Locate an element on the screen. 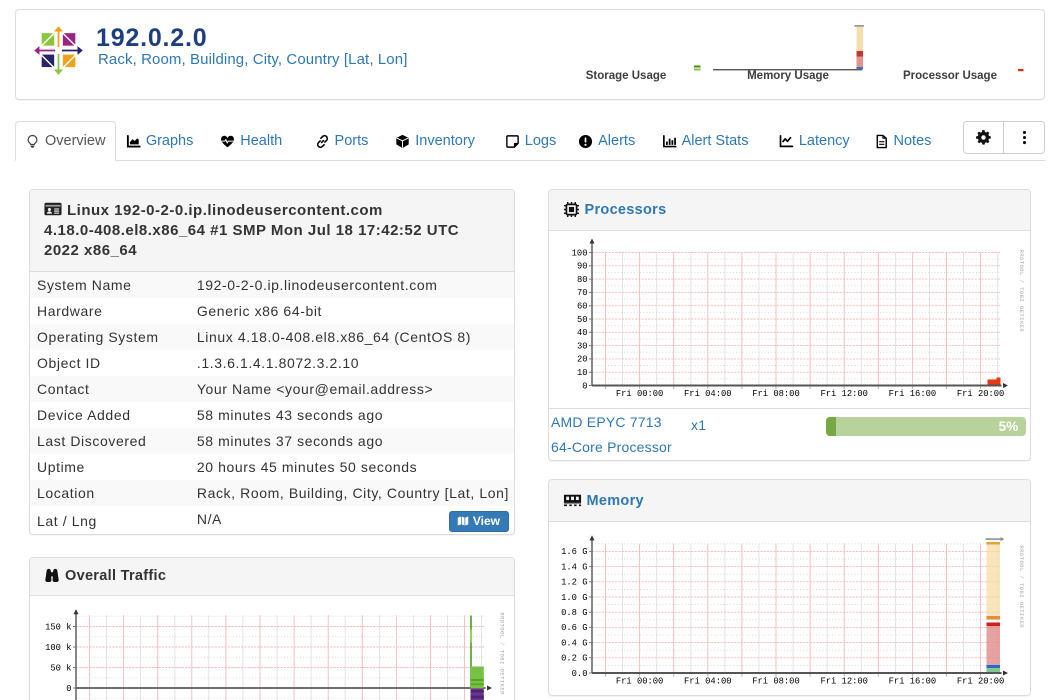 This screenshot has height=700, width=1061. svg-text: 0.4 G is located at coordinates (574, 643).